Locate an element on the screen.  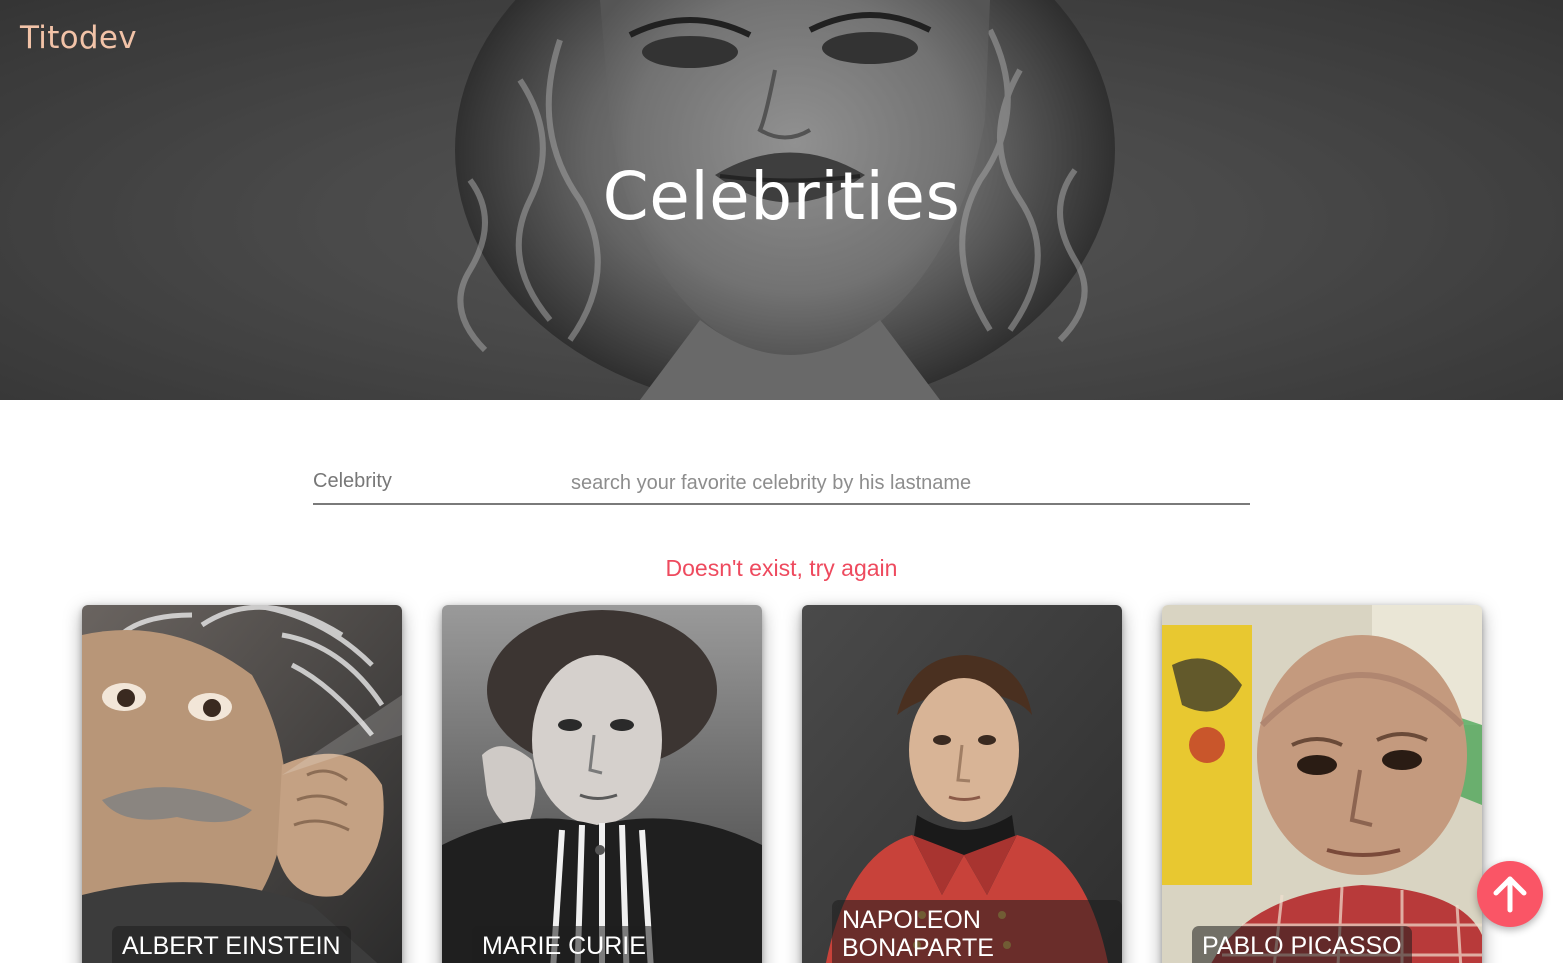
error-message: Doesn't exist, try again is located at coordinates (781, 568).